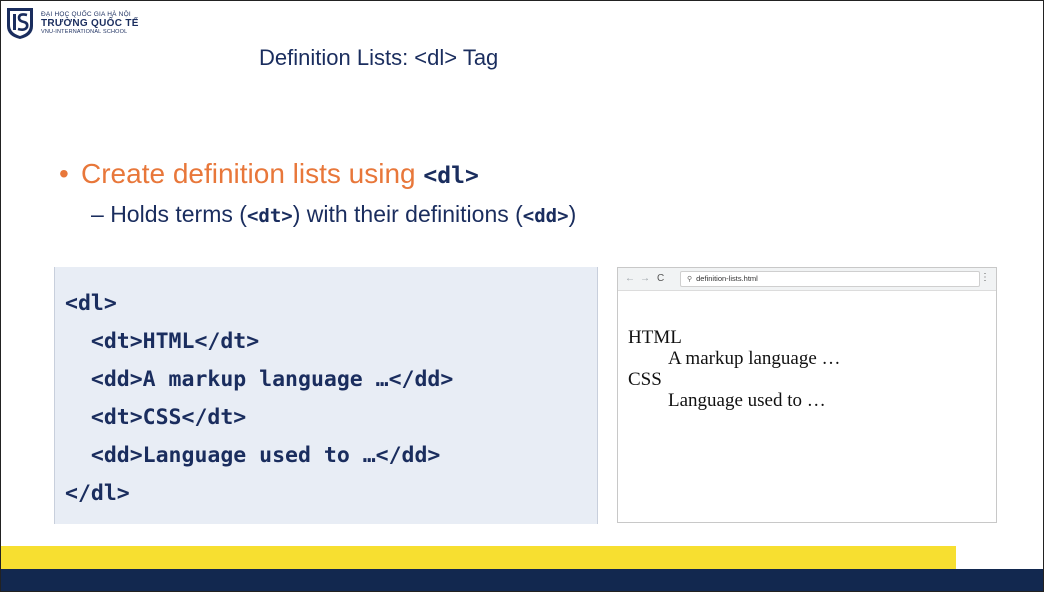 Image resolution: width=1044 pixels, height=592 pixels. What do you see at coordinates (572, 214) in the screenshot?
I see `sub-text-3: )` at bounding box center [572, 214].